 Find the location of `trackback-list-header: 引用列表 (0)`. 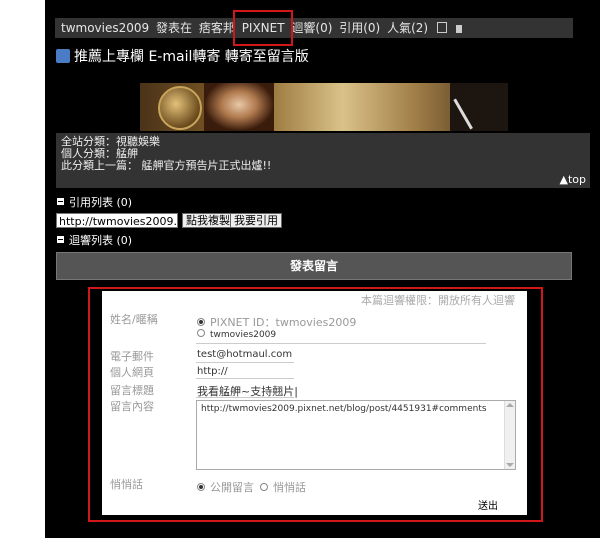

trackback-list-header: 引用列表 (0) is located at coordinates (94, 202).